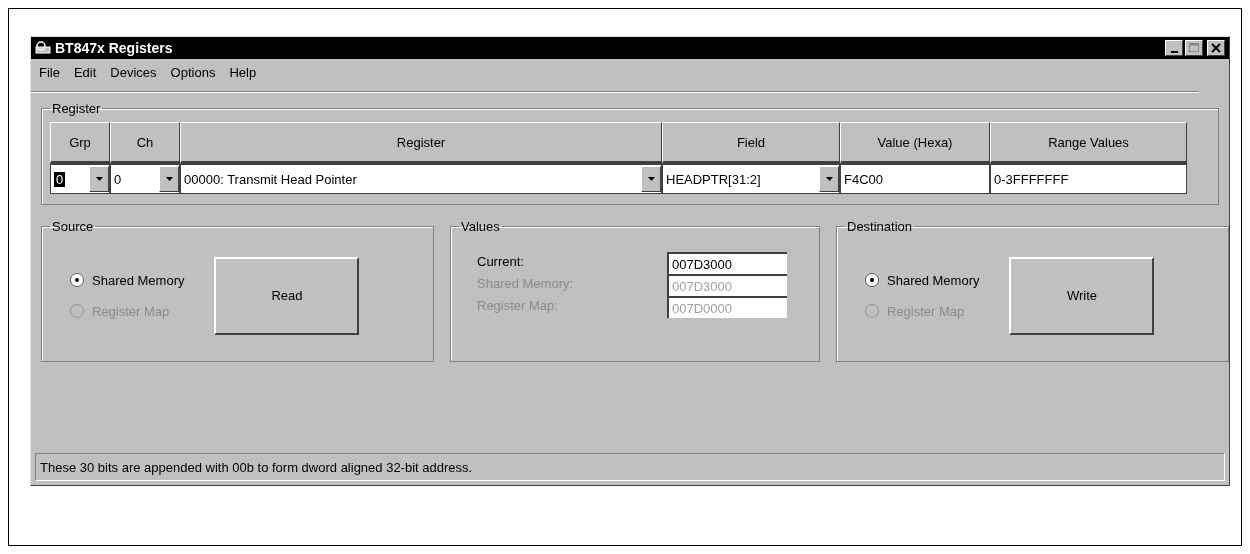  I want to click on channel-dropdown: 0, so click(145, 179).